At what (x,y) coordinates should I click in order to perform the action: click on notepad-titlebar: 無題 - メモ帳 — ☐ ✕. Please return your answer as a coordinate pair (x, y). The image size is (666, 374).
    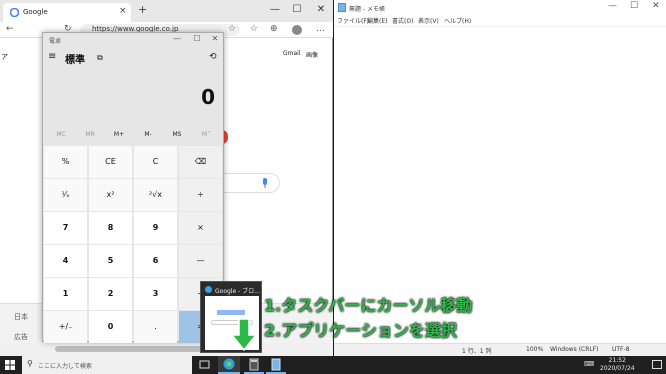
    Looking at the image, I should click on (500, 7).